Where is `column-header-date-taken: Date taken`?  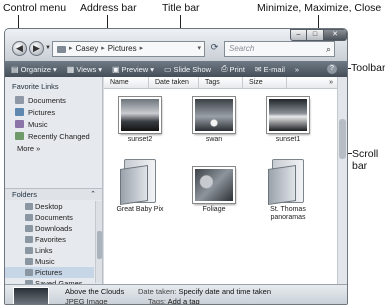 column-header-date-taken: Date taken is located at coordinates (174, 82).